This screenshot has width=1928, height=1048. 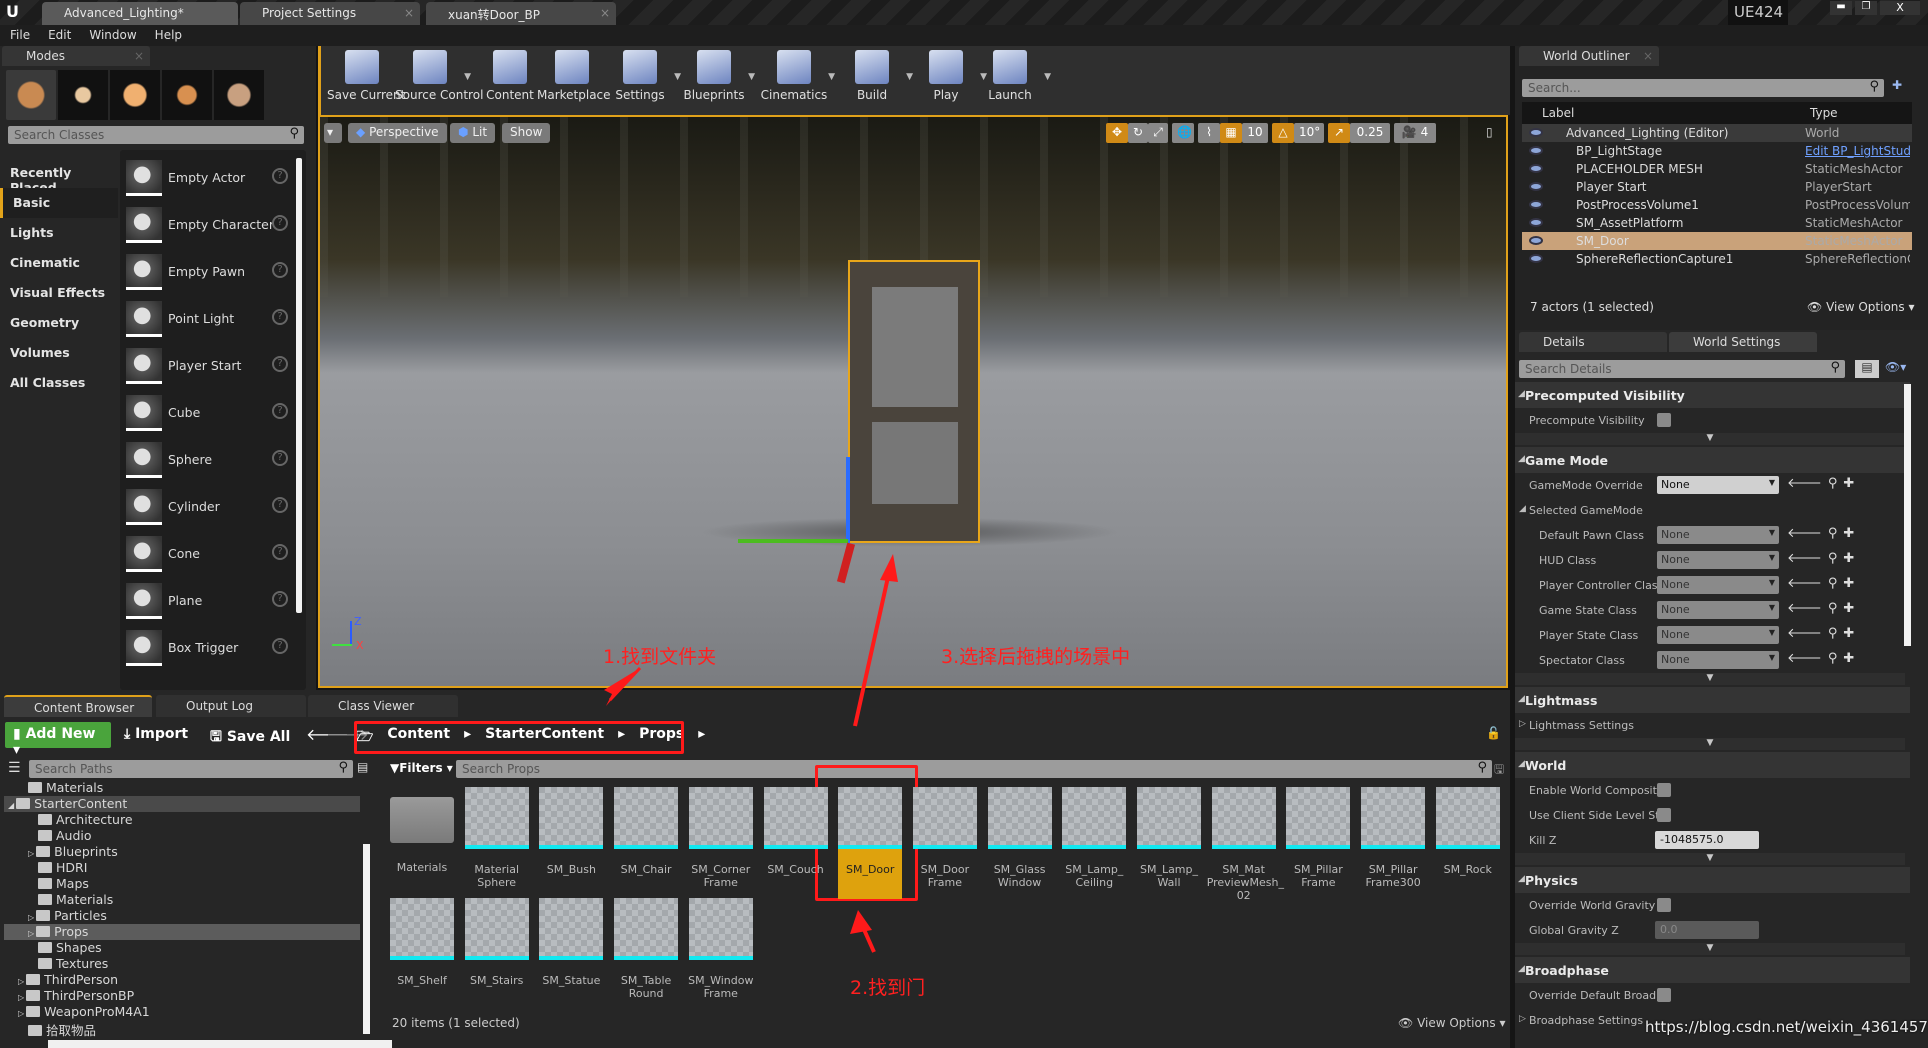 I want to click on arrow-step3, so click(x=889, y=568).